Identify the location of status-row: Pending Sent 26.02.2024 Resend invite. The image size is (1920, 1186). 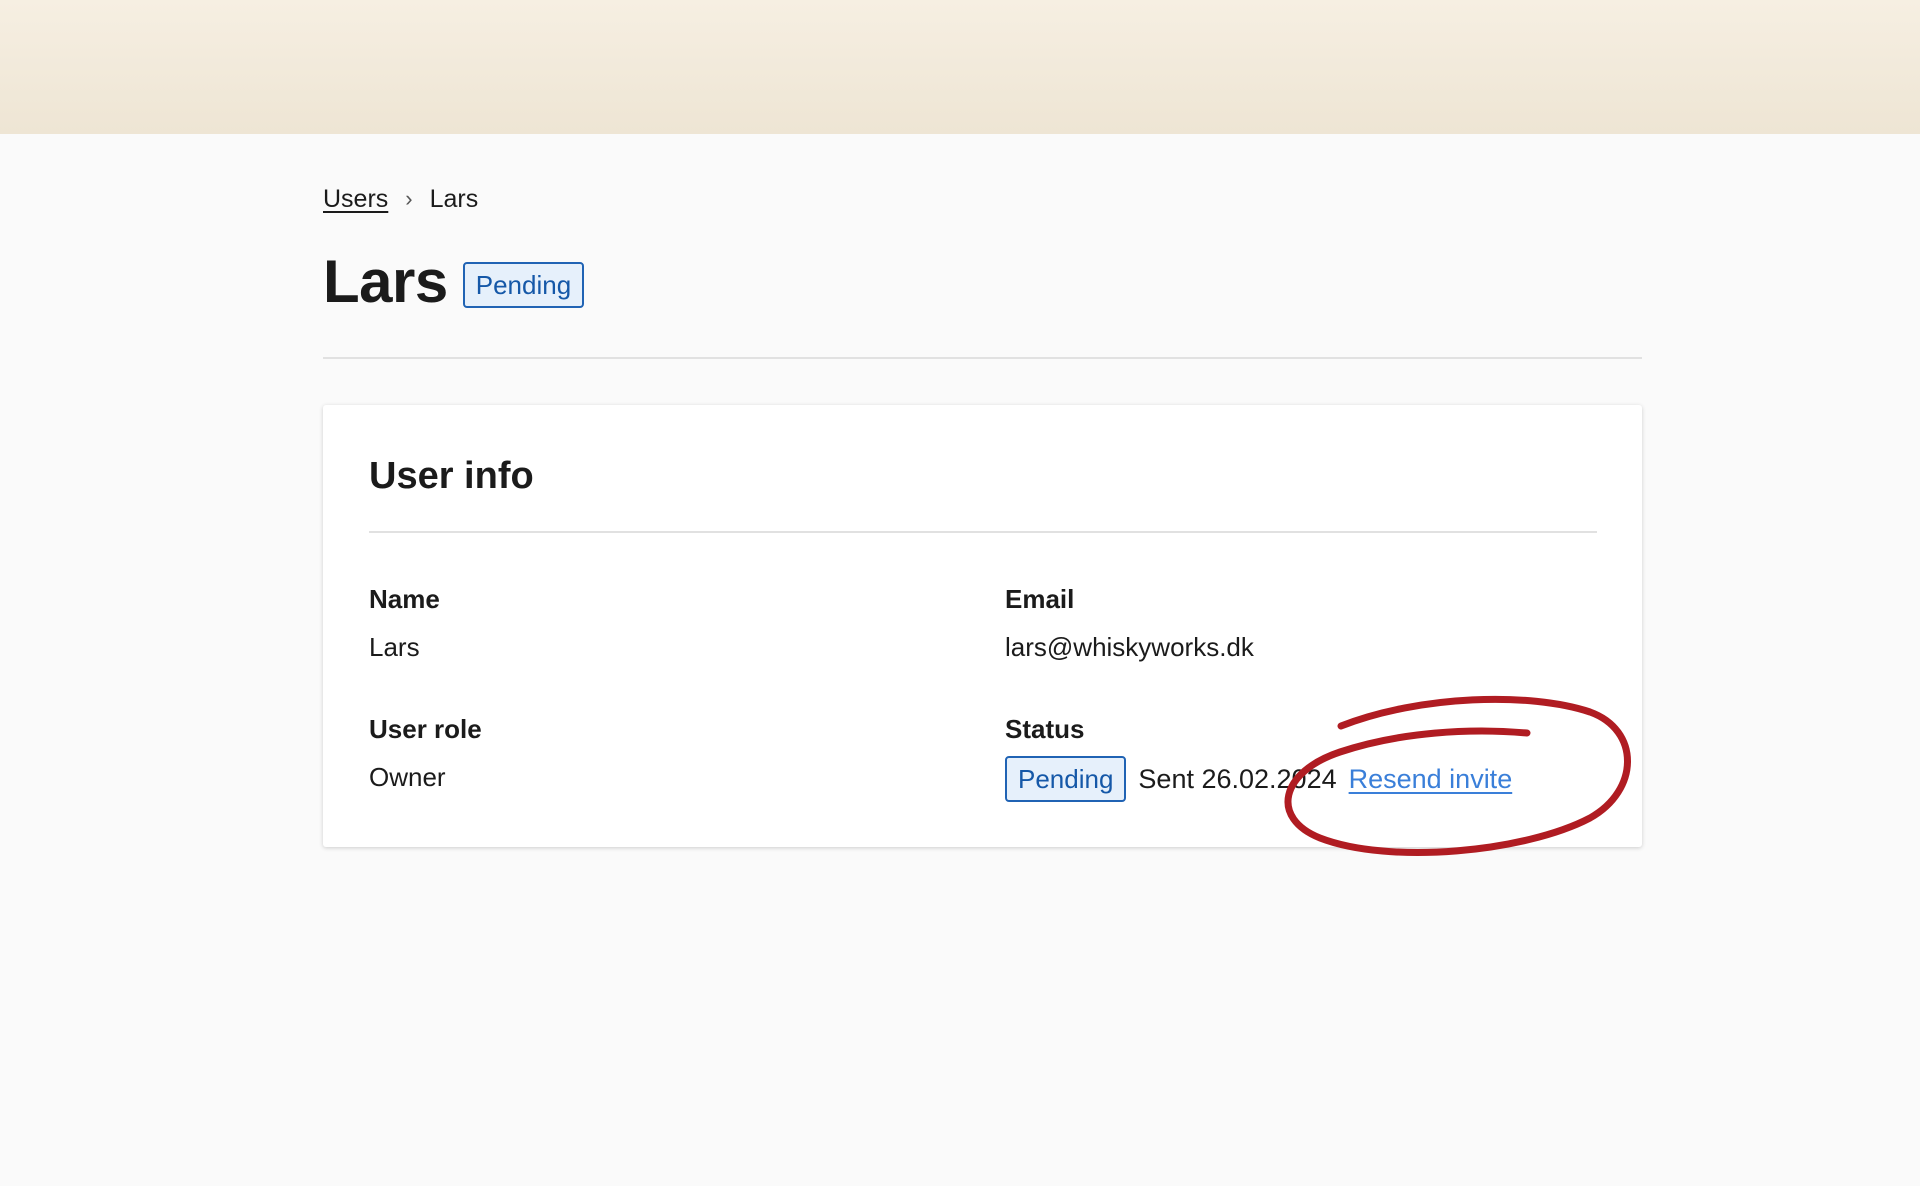
(1258, 779).